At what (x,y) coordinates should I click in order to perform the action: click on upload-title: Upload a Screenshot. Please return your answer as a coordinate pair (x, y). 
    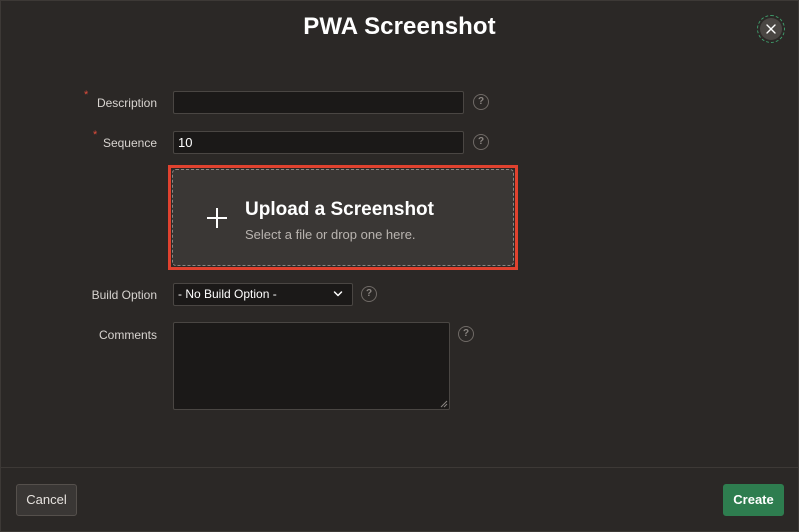
    Looking at the image, I should click on (339, 209).